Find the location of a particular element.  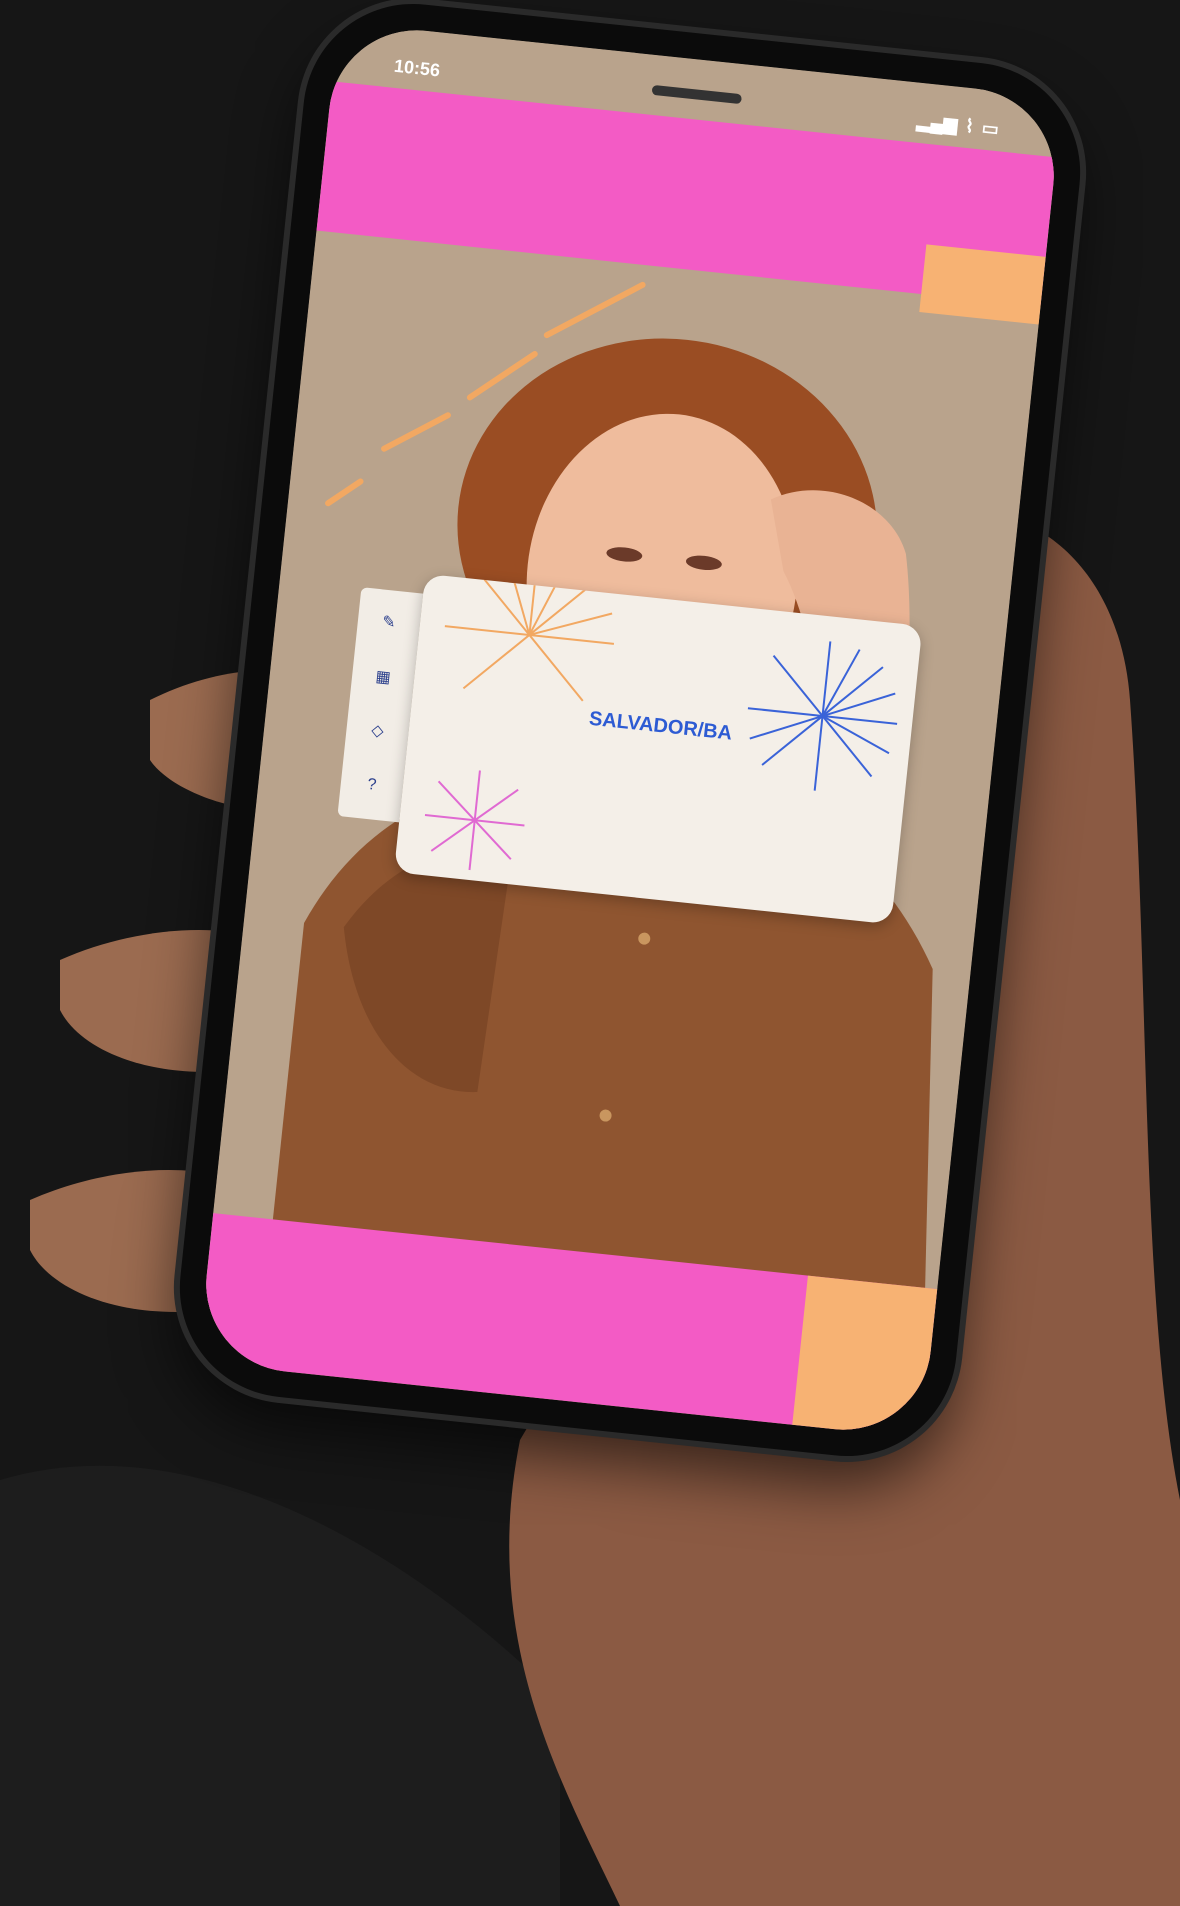

event-card: SALVADOR/BA is located at coordinates (658, 749).